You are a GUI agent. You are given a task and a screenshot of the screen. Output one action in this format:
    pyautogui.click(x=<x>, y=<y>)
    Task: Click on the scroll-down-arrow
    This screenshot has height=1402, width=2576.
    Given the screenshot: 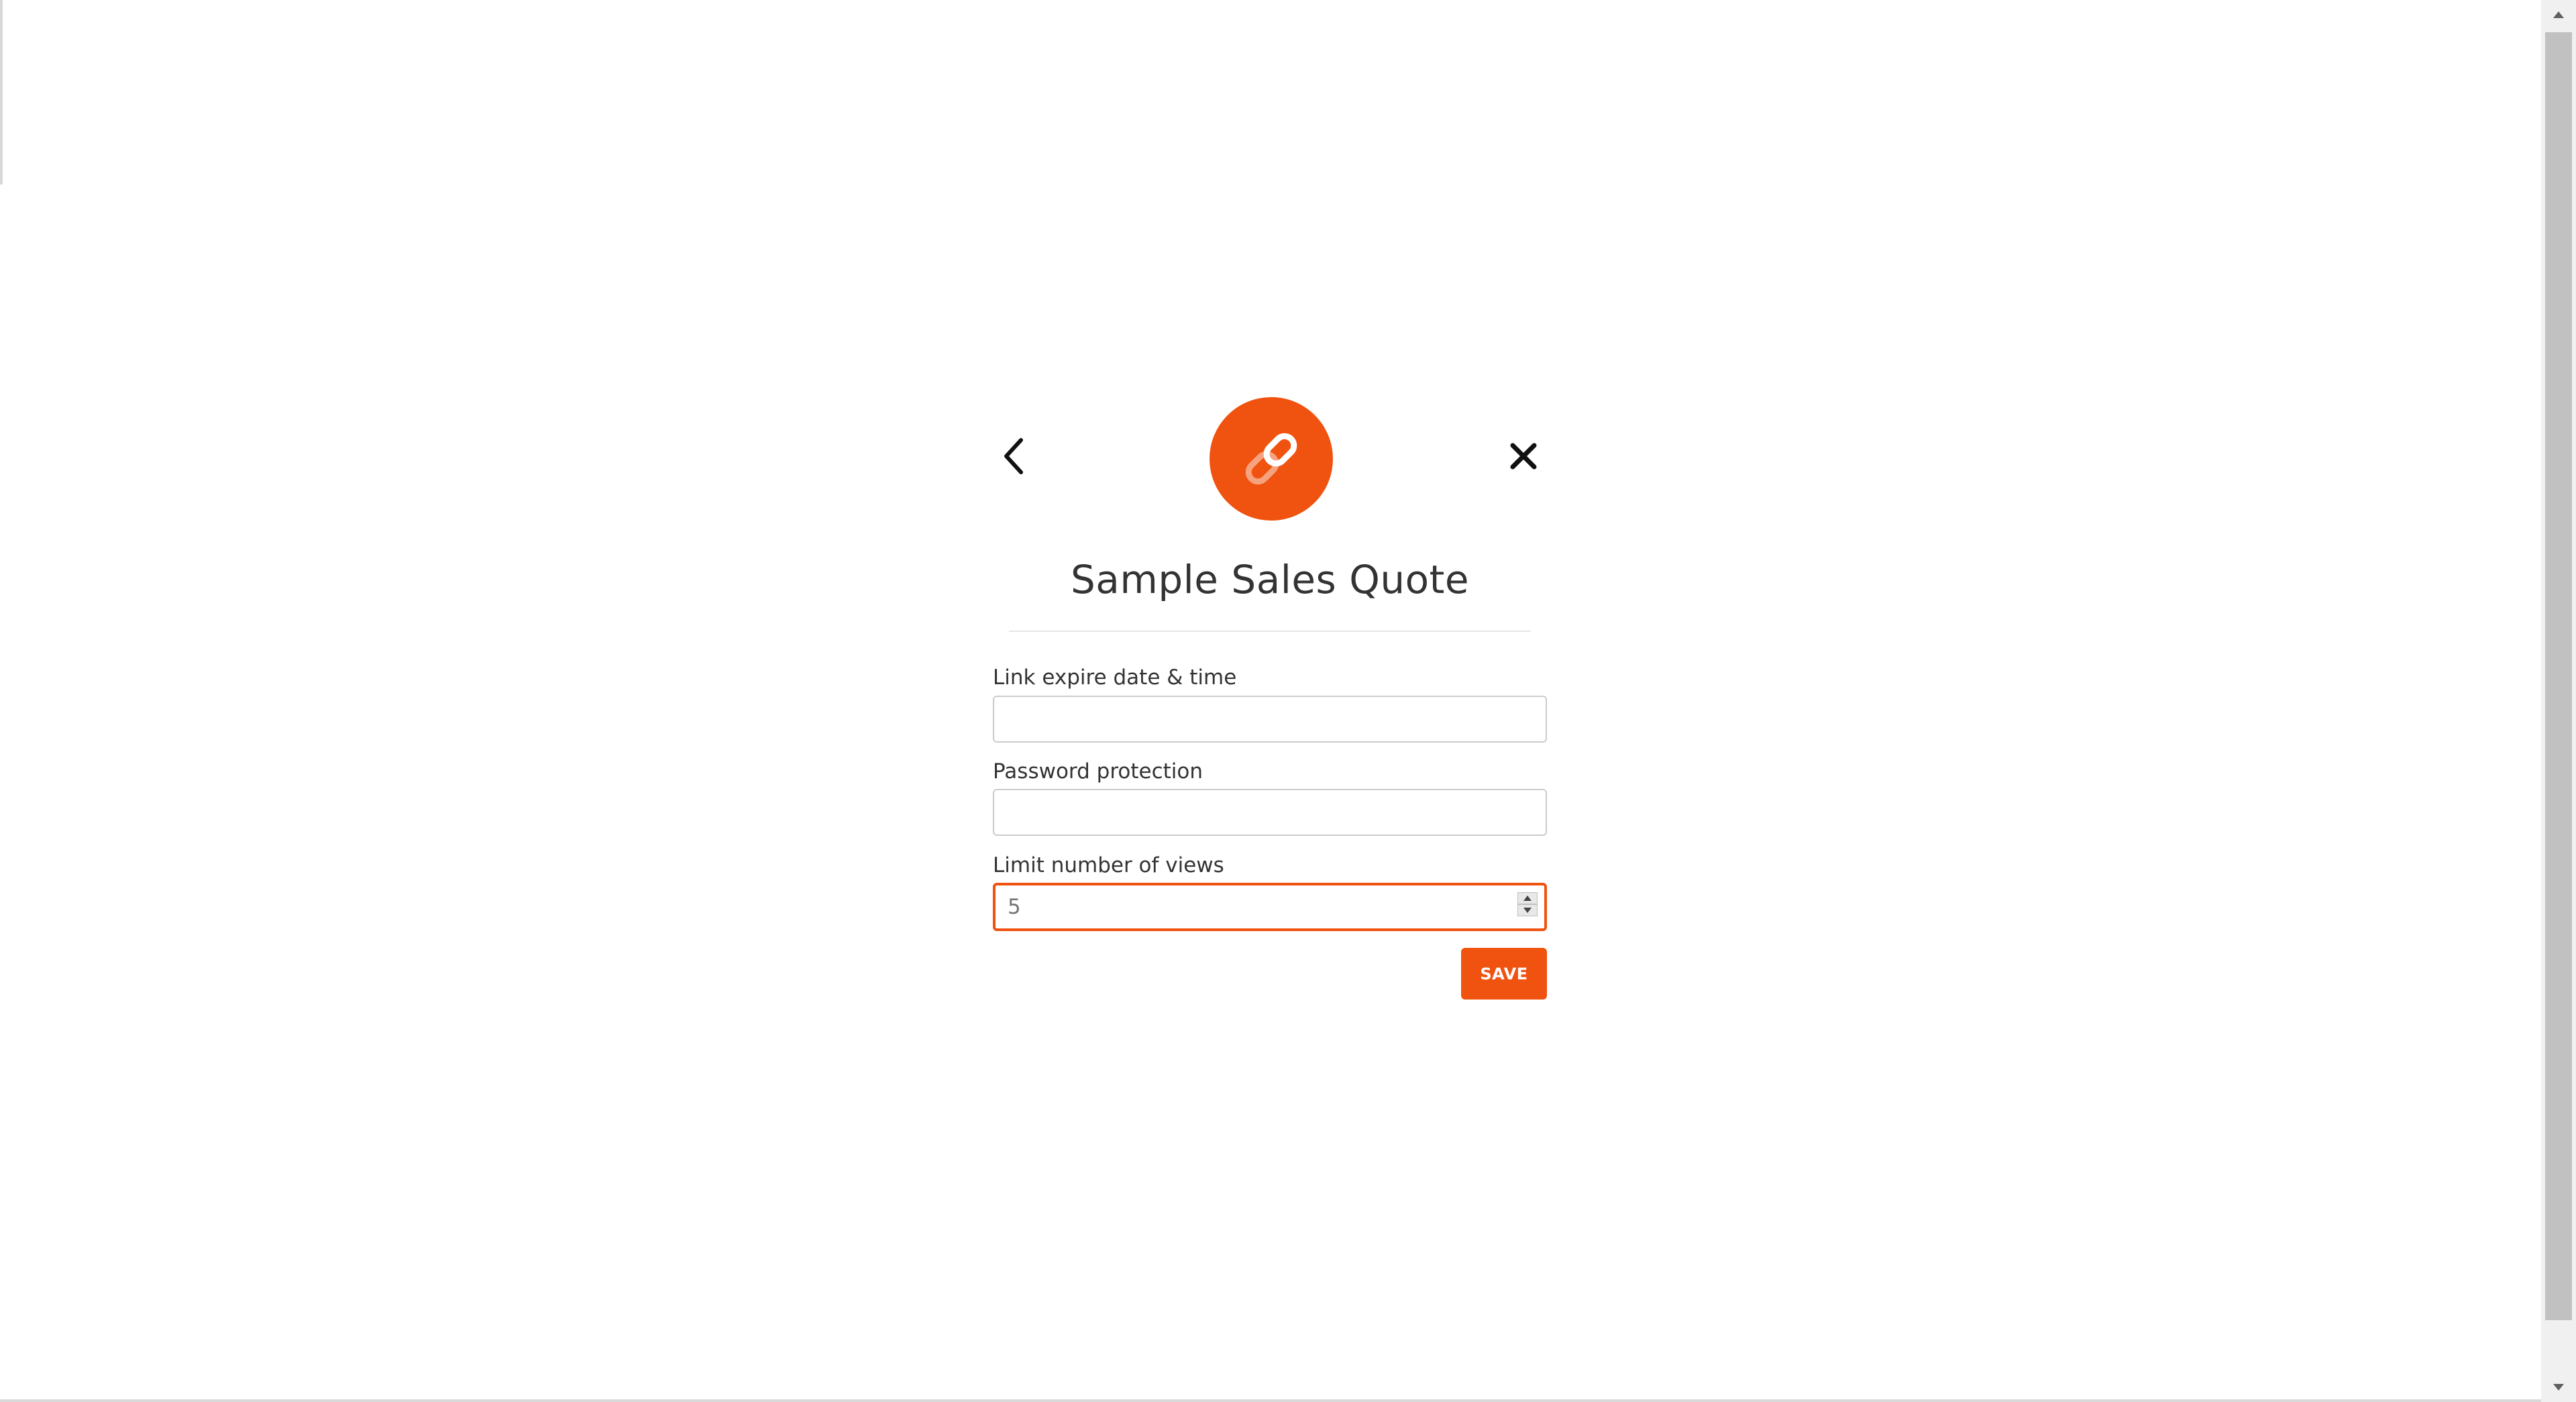 What is the action you would take?
    pyautogui.click(x=2558, y=1387)
    